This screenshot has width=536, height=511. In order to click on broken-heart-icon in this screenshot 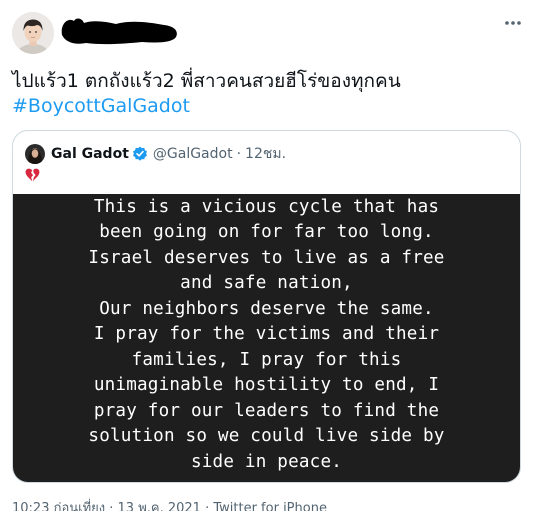, I will do `click(32, 176)`.